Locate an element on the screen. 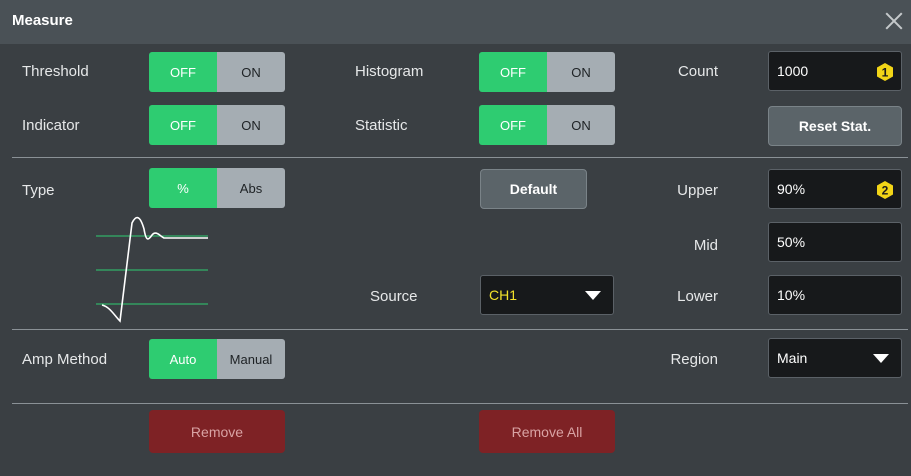  histogram-toggle: OFF ON is located at coordinates (547, 72).